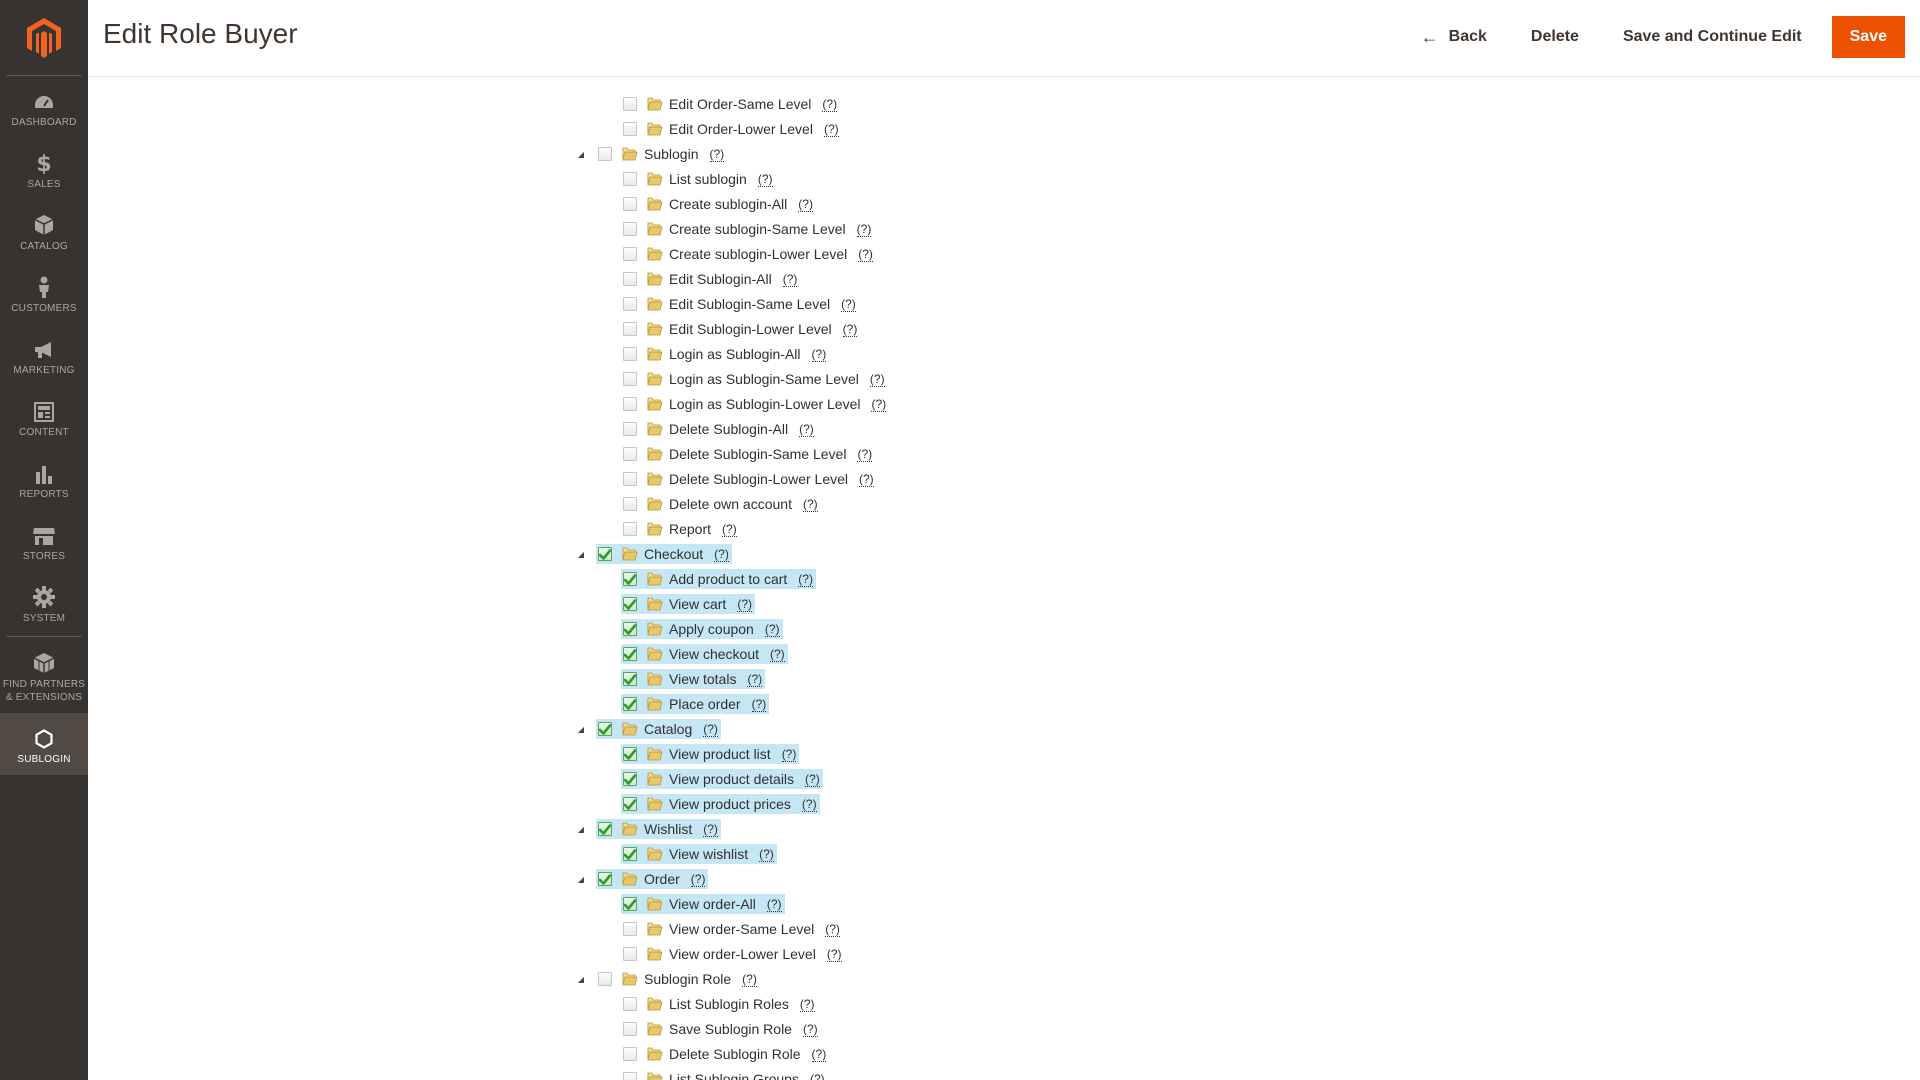  I want to click on tree-node-anchor: Edit Sublogin-Same Level (?), so click(740, 304).